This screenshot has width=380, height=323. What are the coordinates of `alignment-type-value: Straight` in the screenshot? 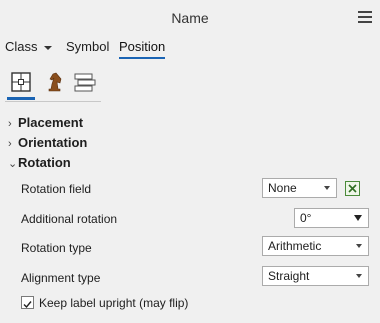 It's located at (289, 276).